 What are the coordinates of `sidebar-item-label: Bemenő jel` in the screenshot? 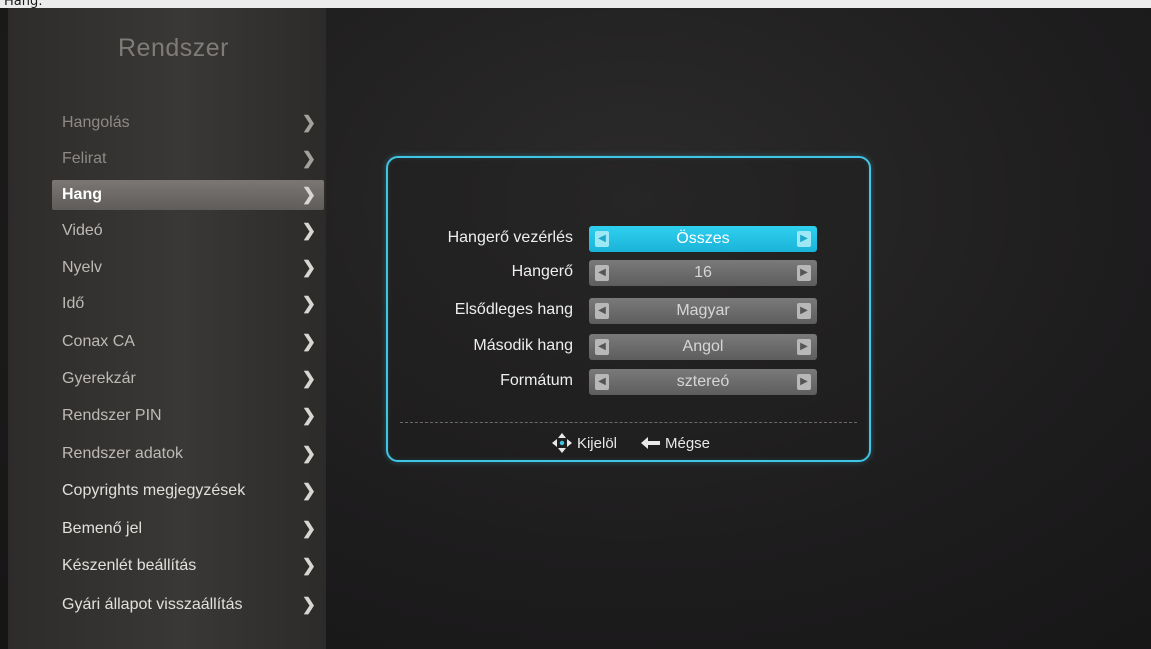 It's located at (102, 528).